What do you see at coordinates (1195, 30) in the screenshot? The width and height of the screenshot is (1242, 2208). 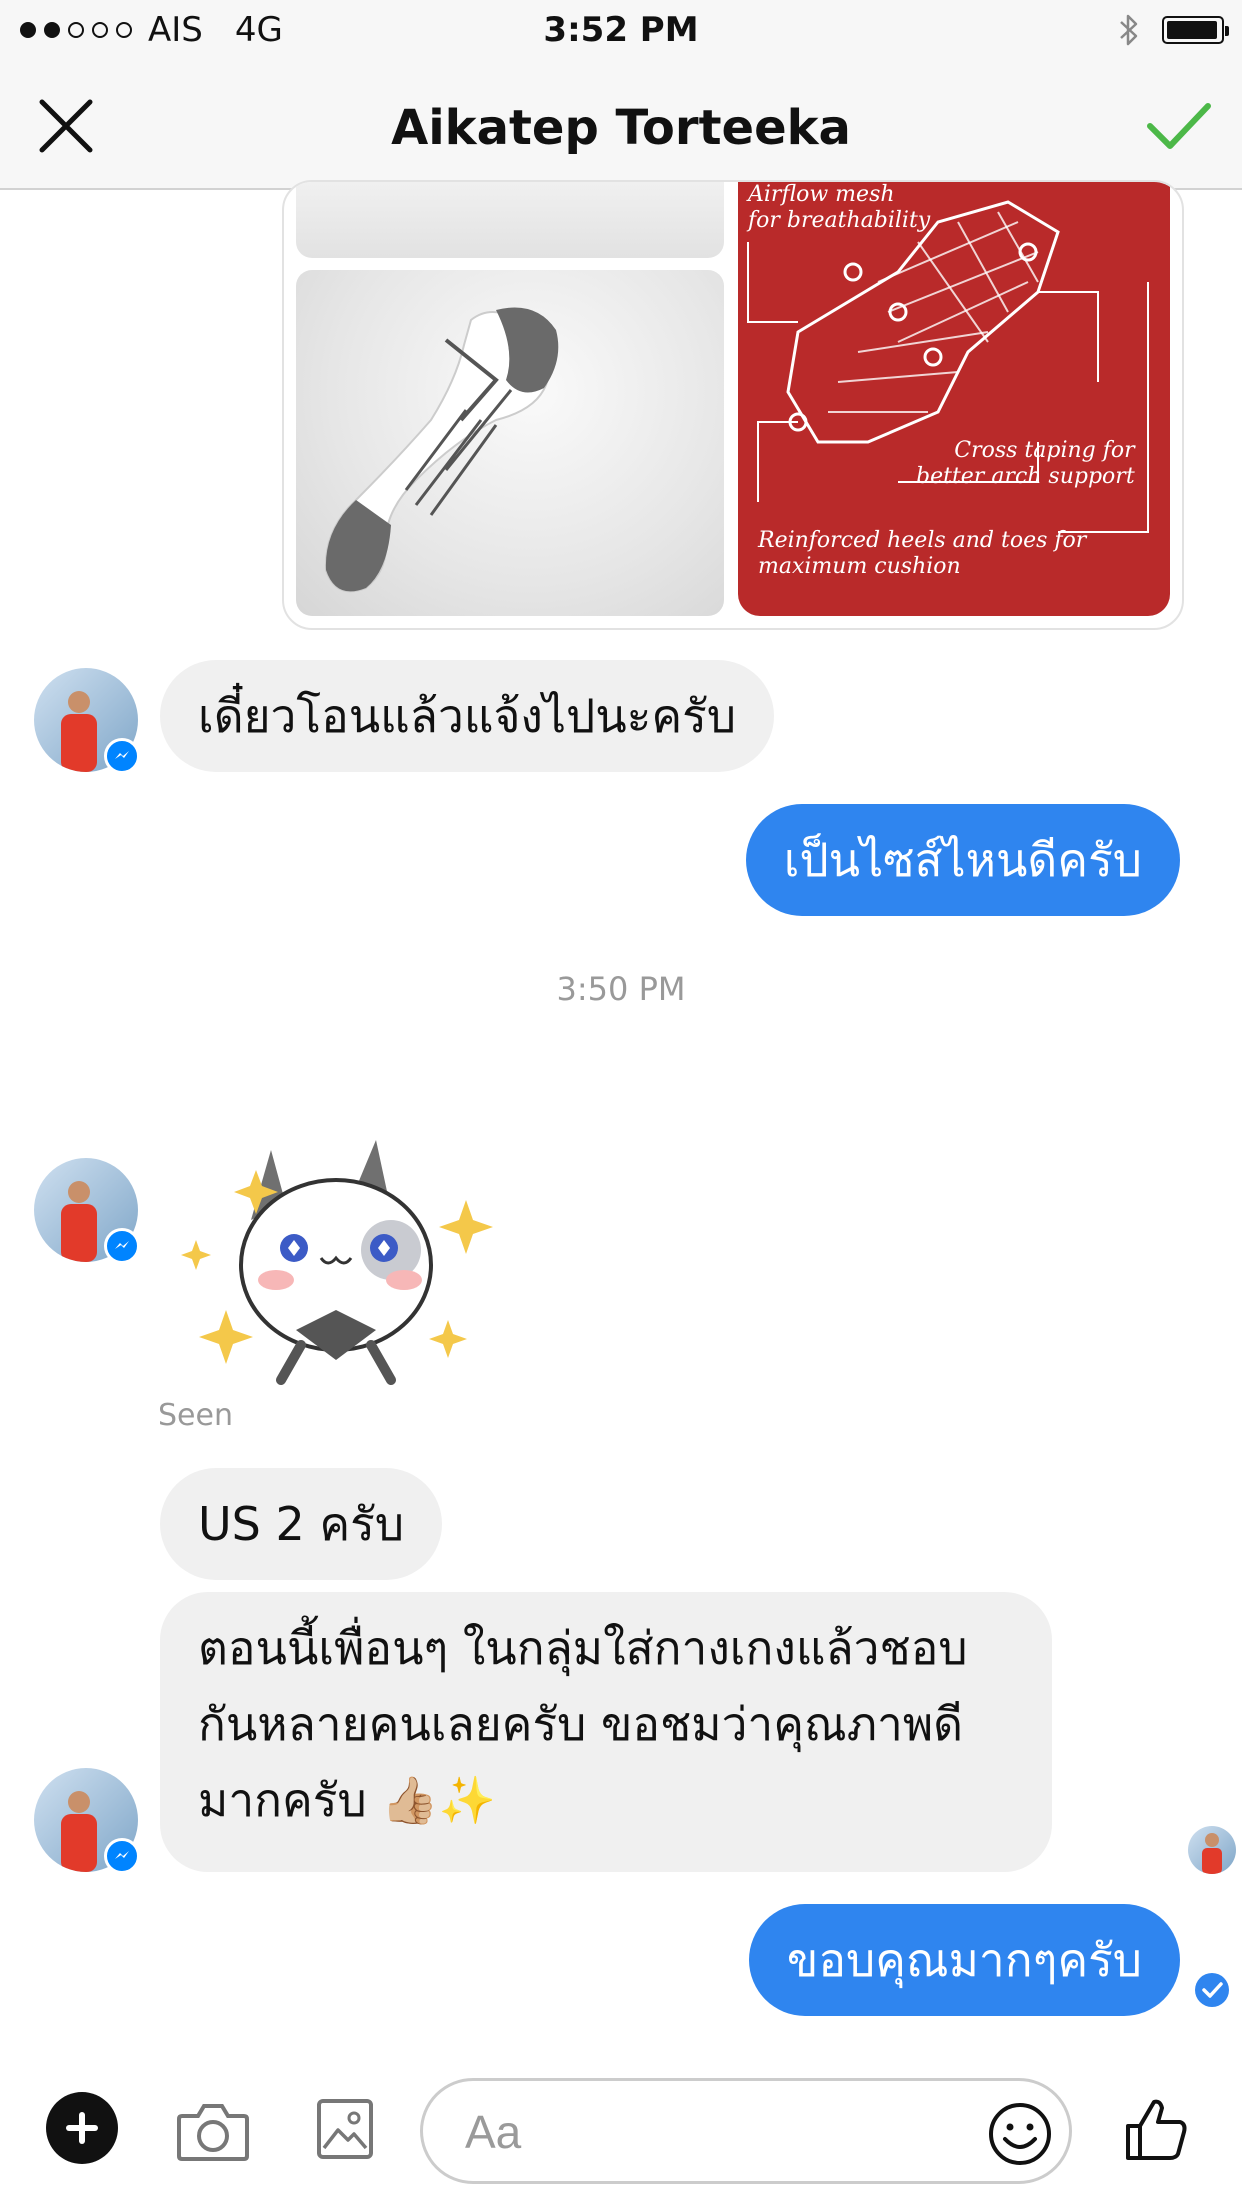 I see `battery-icon` at bounding box center [1195, 30].